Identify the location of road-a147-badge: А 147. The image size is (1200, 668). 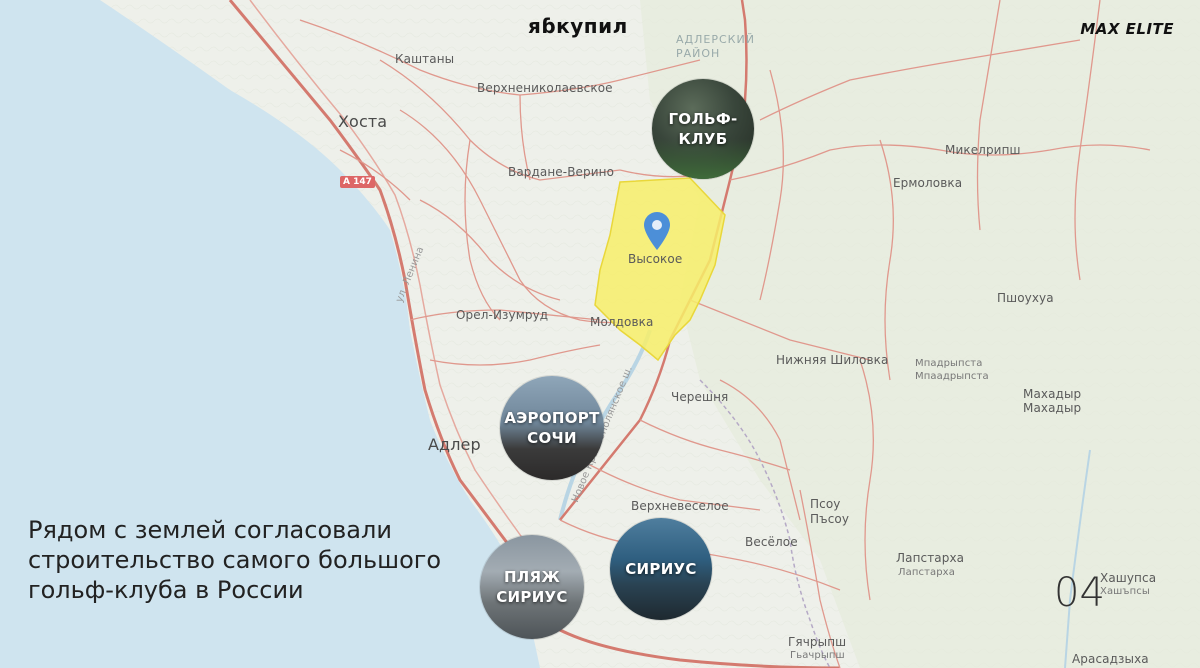
(357, 182).